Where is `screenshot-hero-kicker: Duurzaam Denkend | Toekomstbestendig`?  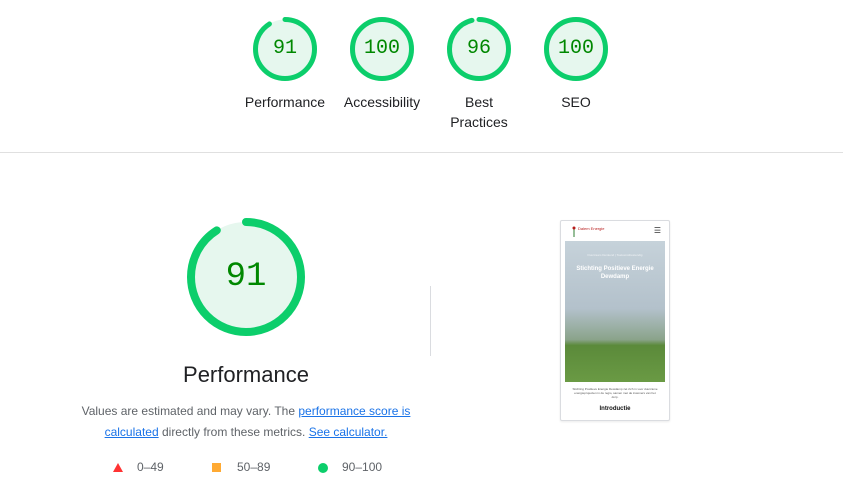 screenshot-hero-kicker: Duurzaam Denkend | Toekomstbestendig is located at coordinates (615, 255).